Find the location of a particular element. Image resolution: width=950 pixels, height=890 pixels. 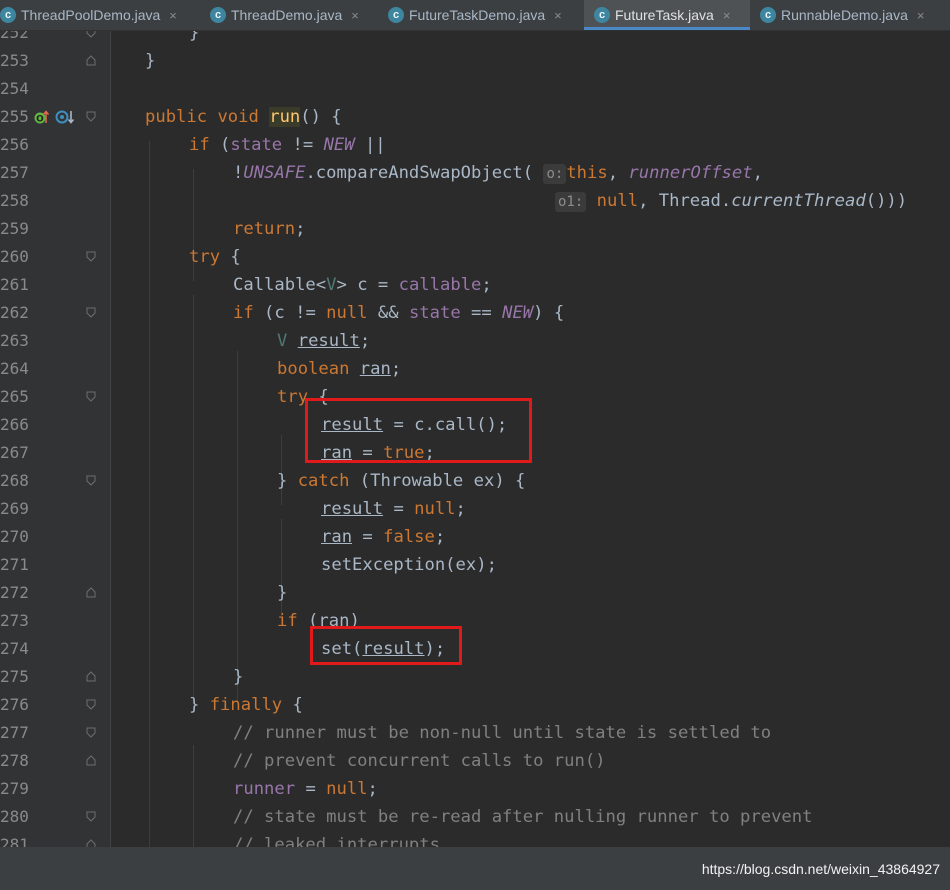

line-number: 281 is located at coordinates (14, 841).